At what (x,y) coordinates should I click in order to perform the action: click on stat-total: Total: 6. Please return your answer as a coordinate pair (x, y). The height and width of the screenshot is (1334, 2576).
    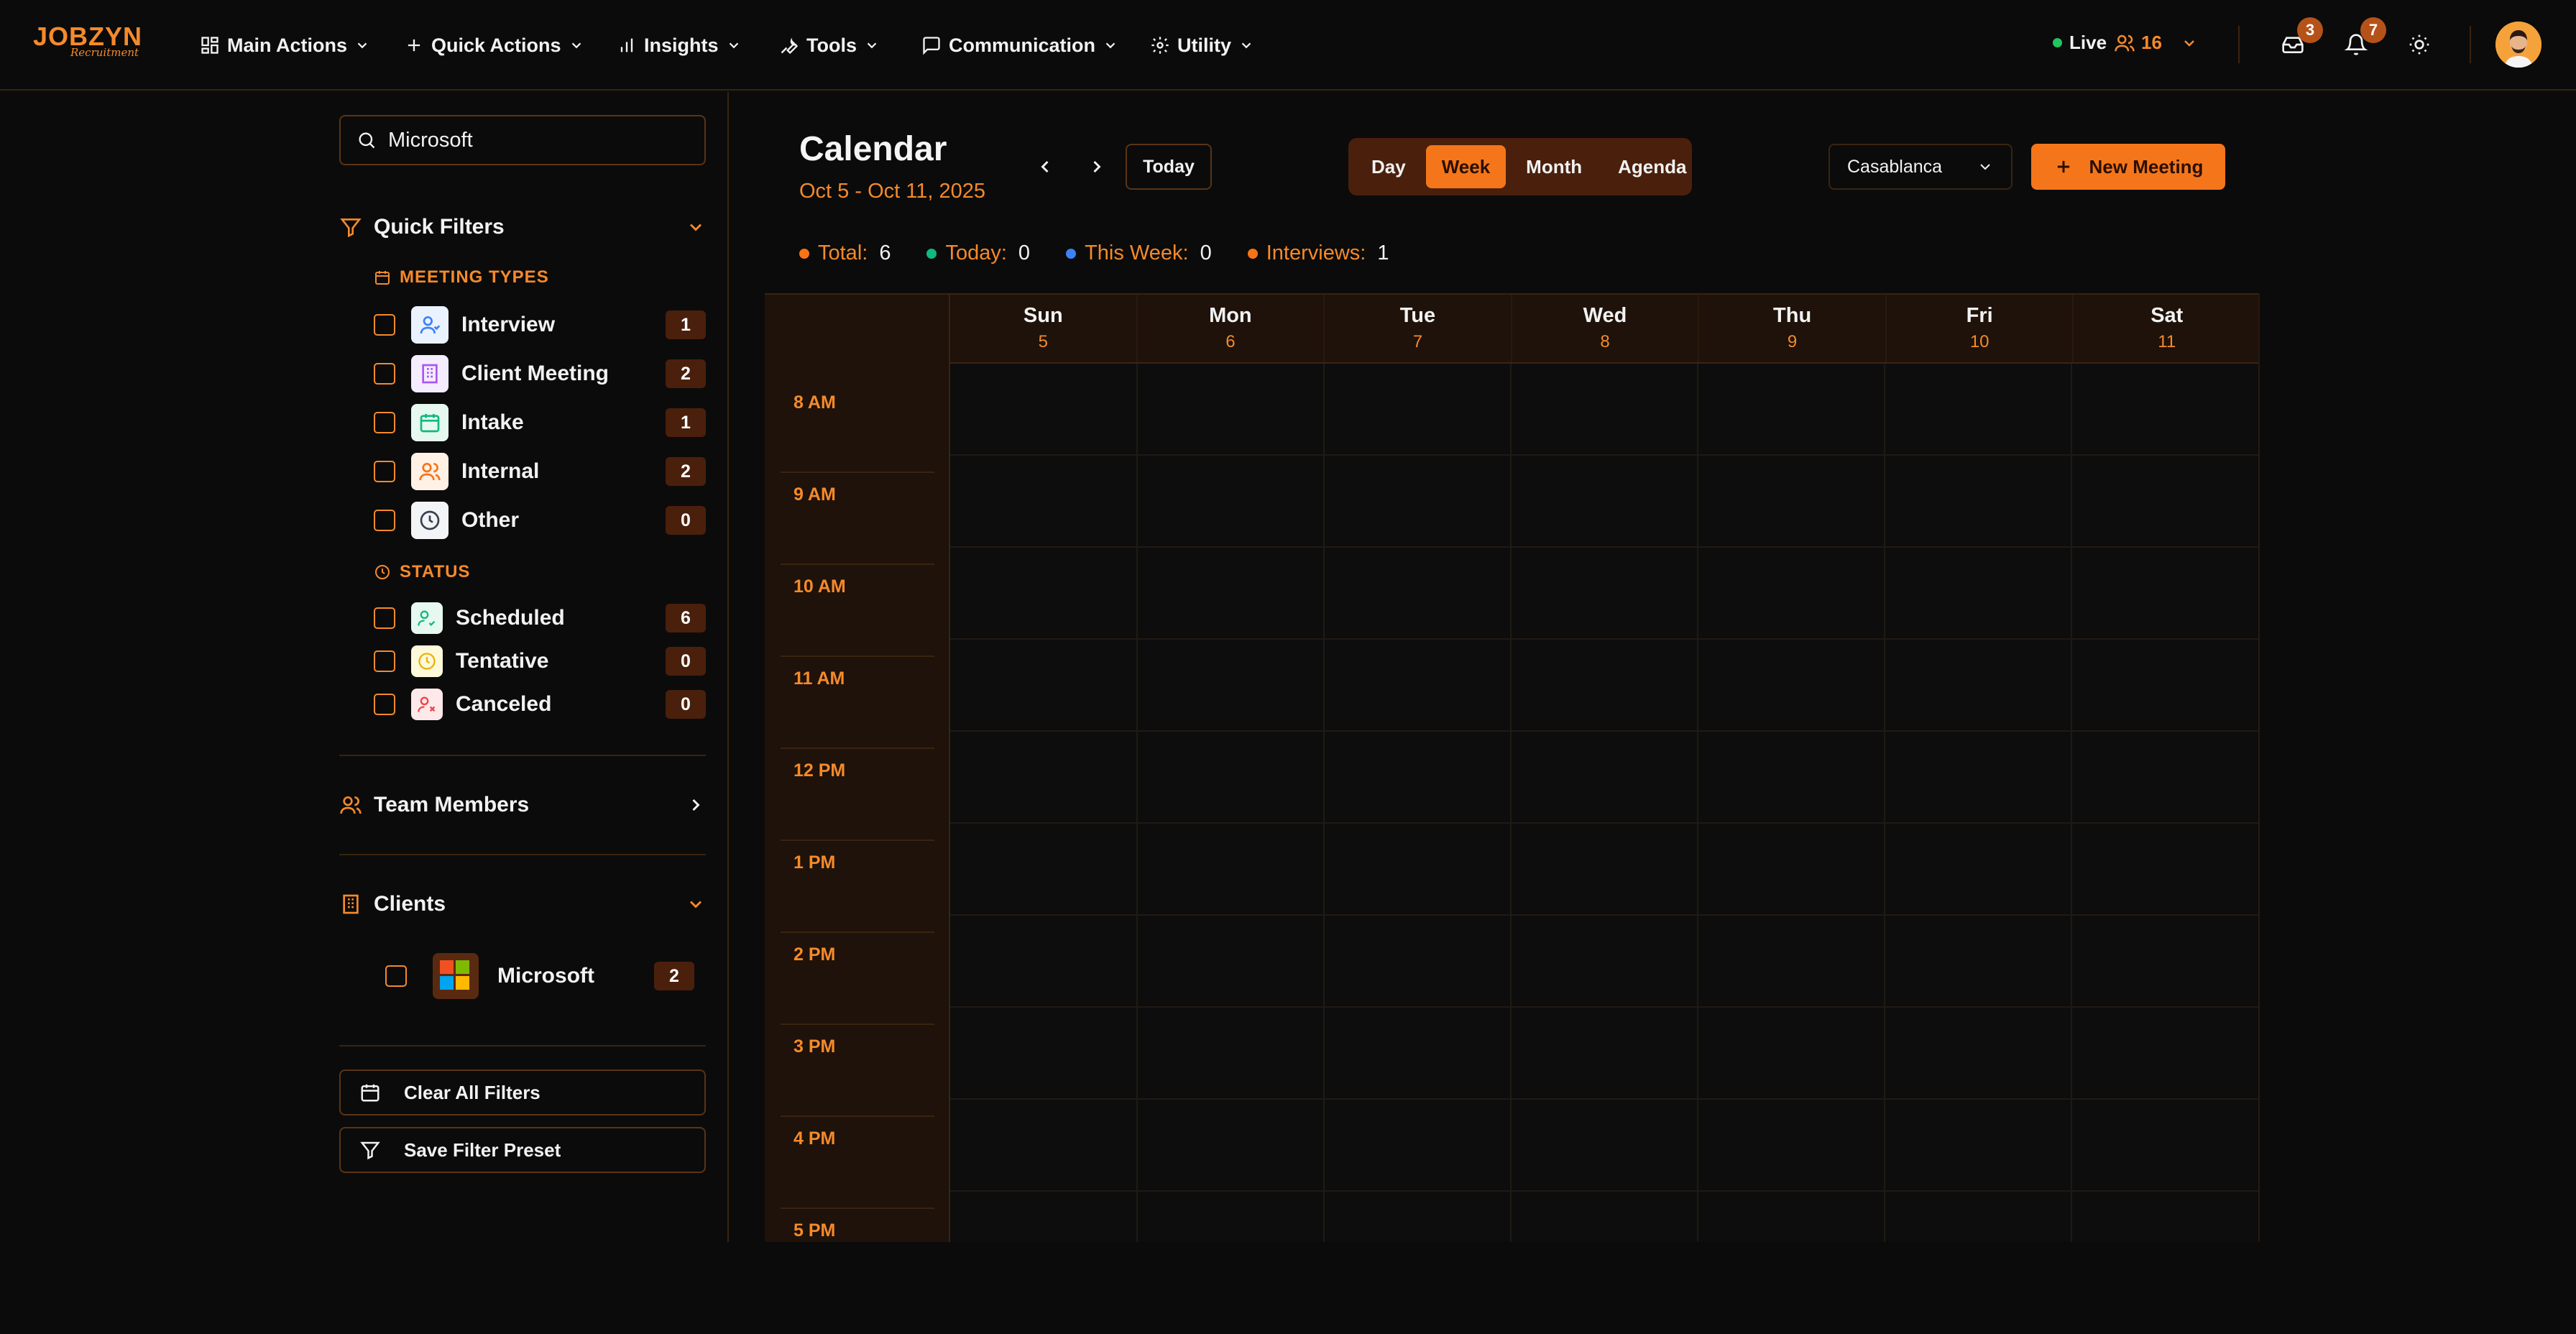
    Looking at the image, I should click on (845, 253).